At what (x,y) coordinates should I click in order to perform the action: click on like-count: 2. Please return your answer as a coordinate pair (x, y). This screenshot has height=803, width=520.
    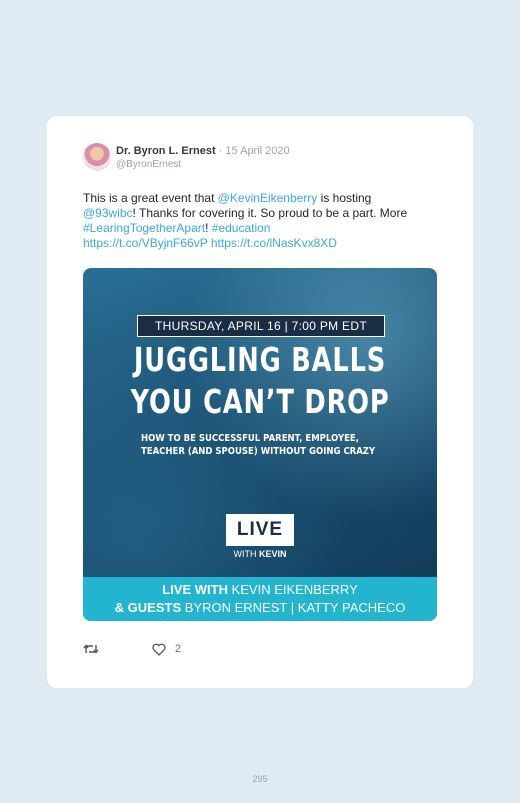
    Looking at the image, I should click on (178, 649).